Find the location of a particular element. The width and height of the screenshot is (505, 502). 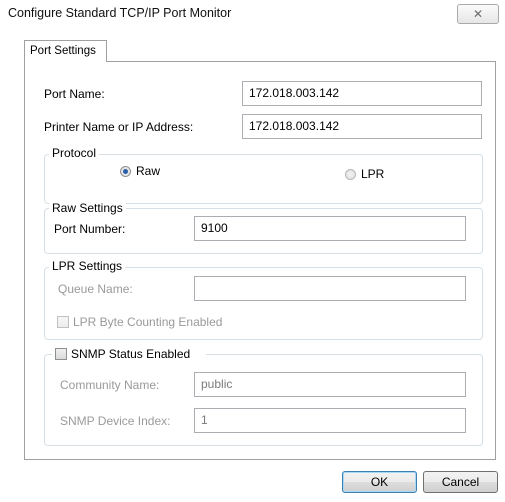

community-name-input: public is located at coordinates (330, 384).